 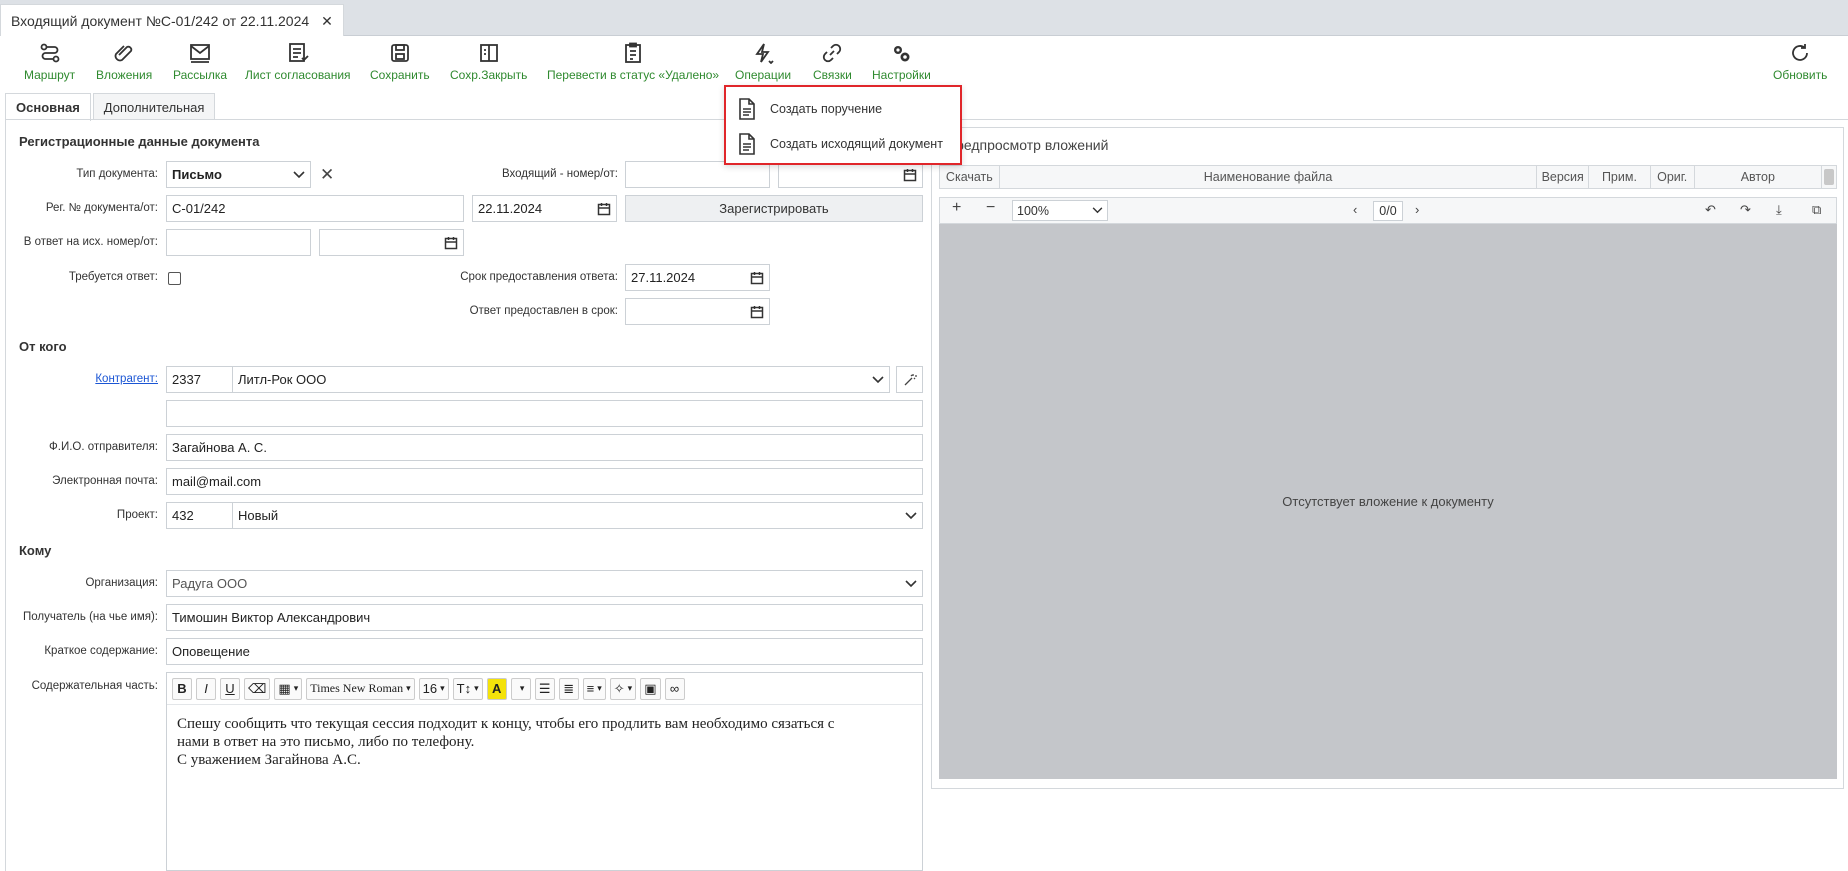 I want to click on grid-scrollbar, so click(x=1829, y=177).